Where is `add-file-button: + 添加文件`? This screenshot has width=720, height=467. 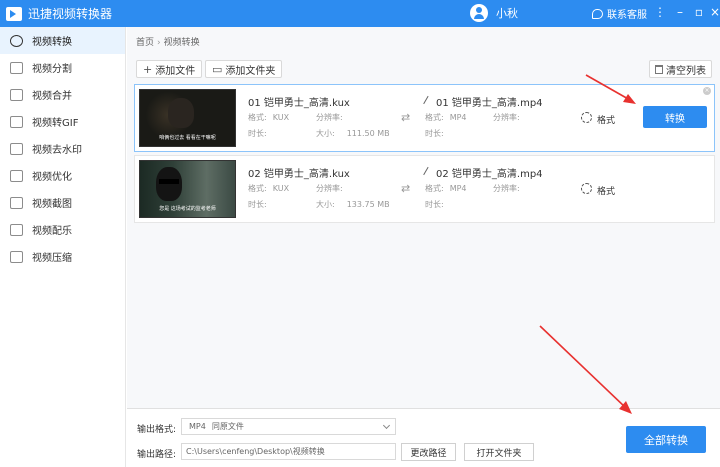
add-file-button: + 添加文件 is located at coordinates (169, 69).